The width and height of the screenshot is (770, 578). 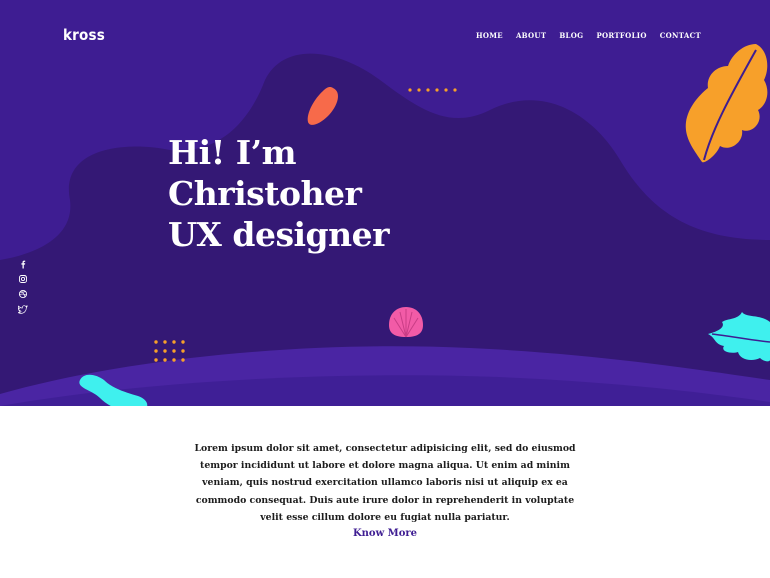 What do you see at coordinates (621, 35) in the screenshot?
I see `nav-item-portfolio: PORTFOLIO` at bounding box center [621, 35].